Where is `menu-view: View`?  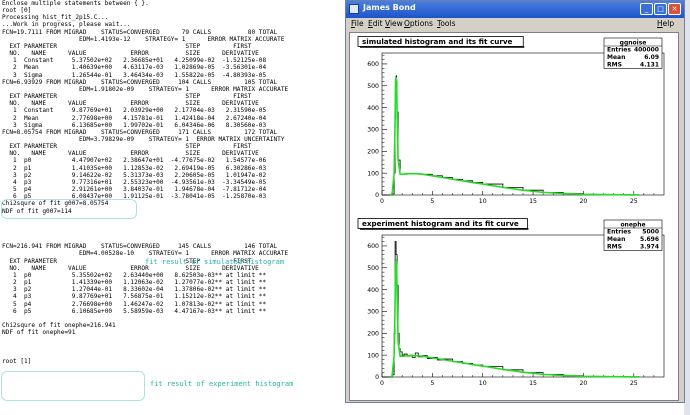 menu-view: View is located at coordinates (394, 23).